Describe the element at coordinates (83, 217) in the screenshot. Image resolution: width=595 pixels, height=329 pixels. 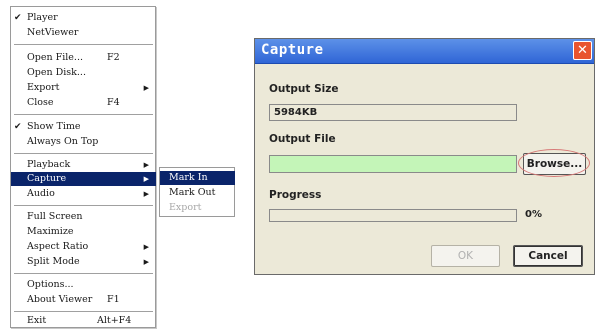
I see `menu-item-full-screen: Full Screen` at that location.